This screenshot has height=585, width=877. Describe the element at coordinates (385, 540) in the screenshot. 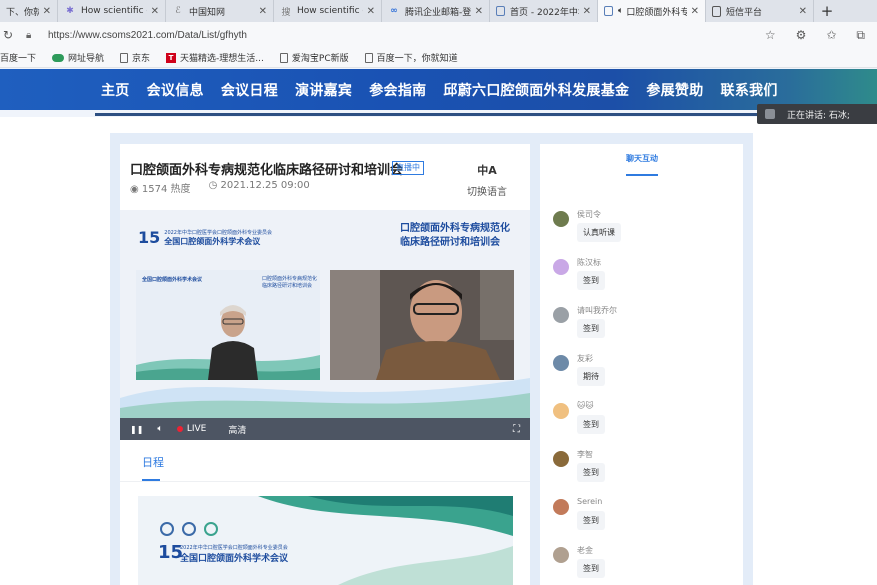

I see `banner-wave` at that location.